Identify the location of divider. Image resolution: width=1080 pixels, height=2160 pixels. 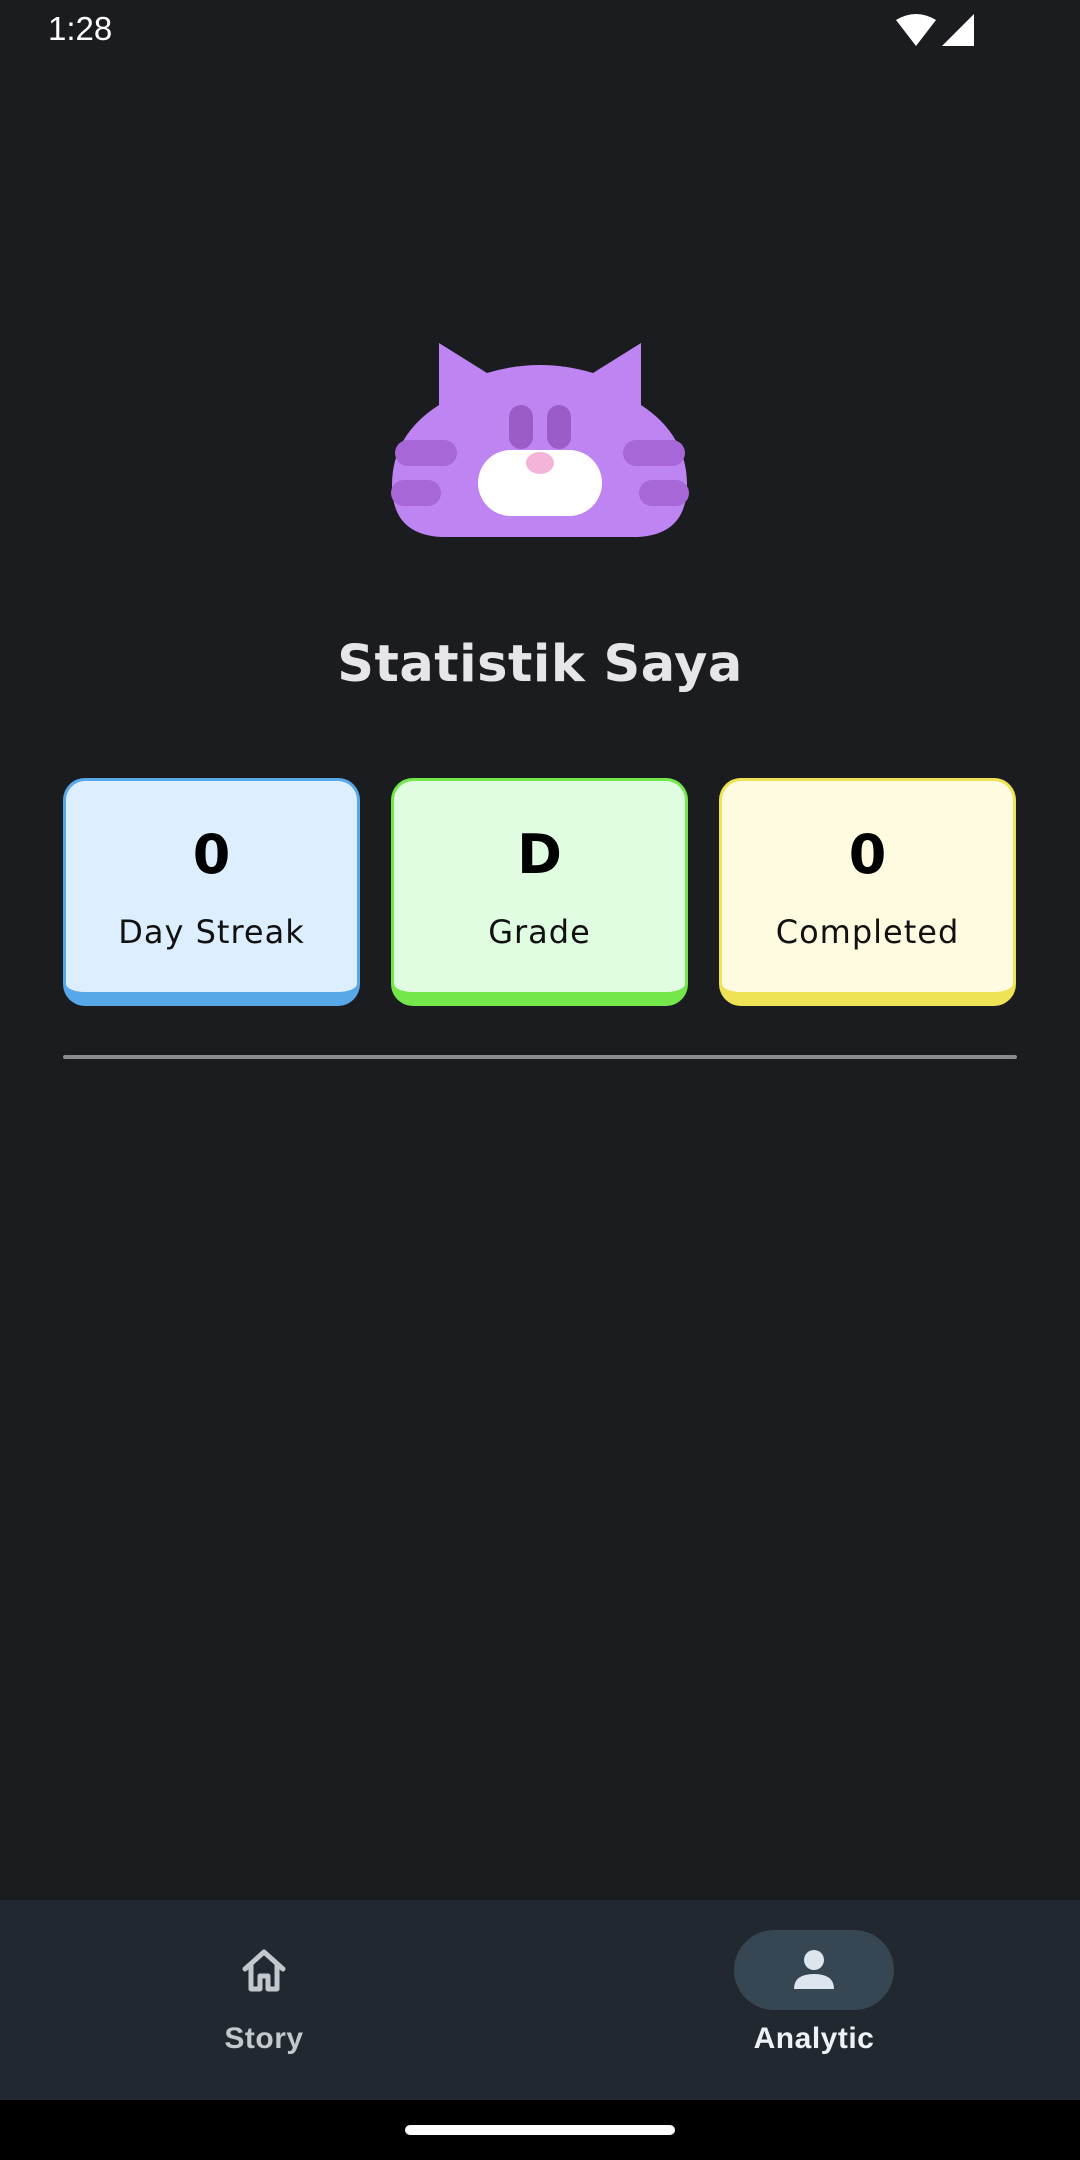
(540, 1057).